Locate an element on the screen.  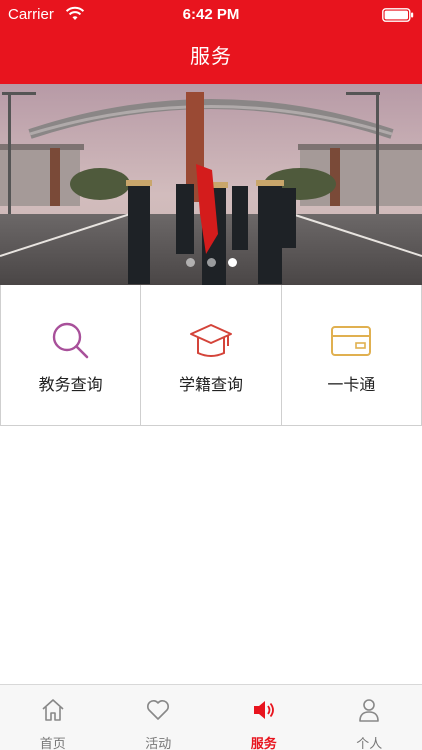
speaker-icon is located at coordinates (263, 710).